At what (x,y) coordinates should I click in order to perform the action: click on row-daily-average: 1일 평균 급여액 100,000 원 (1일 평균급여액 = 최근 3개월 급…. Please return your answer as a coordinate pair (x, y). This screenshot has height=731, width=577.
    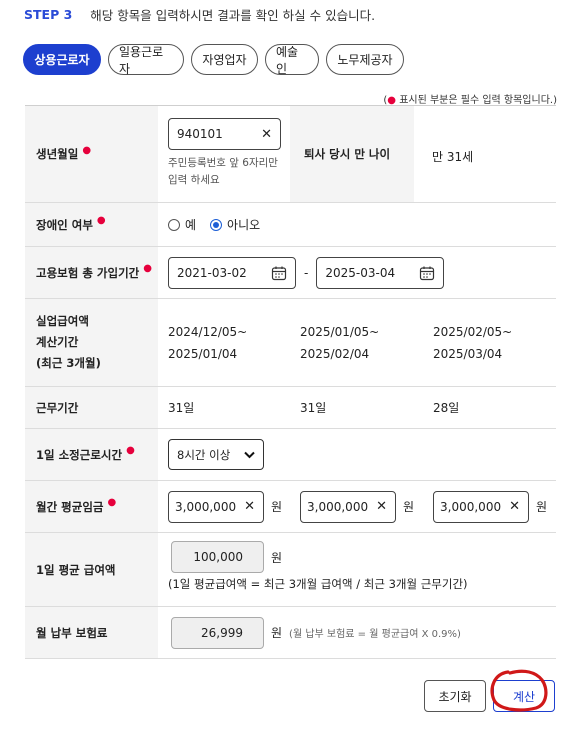
    Looking at the image, I should click on (290, 570).